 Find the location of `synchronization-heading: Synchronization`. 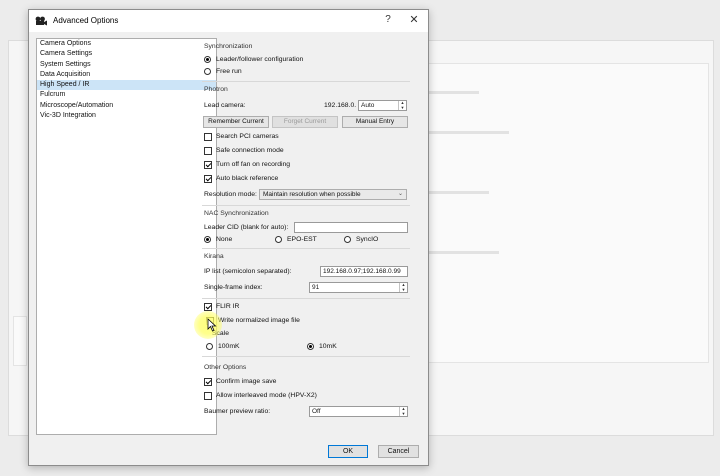

synchronization-heading: Synchronization is located at coordinates (228, 46).